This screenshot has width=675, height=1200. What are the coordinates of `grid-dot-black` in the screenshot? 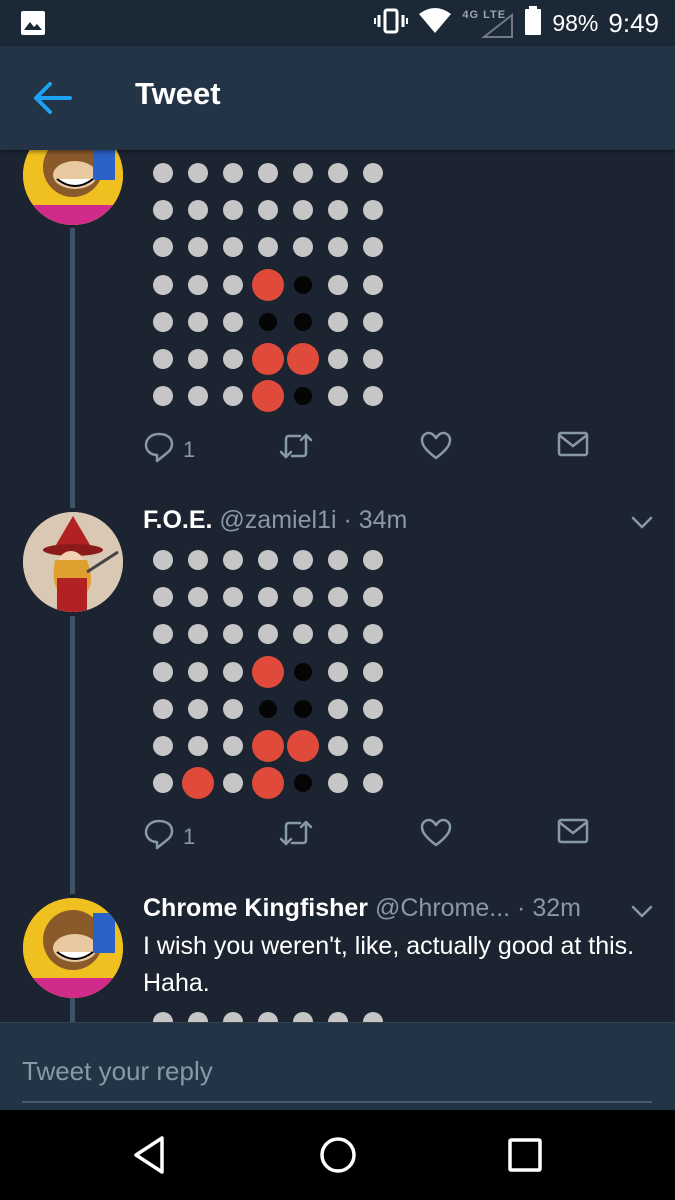 It's located at (302, 396).